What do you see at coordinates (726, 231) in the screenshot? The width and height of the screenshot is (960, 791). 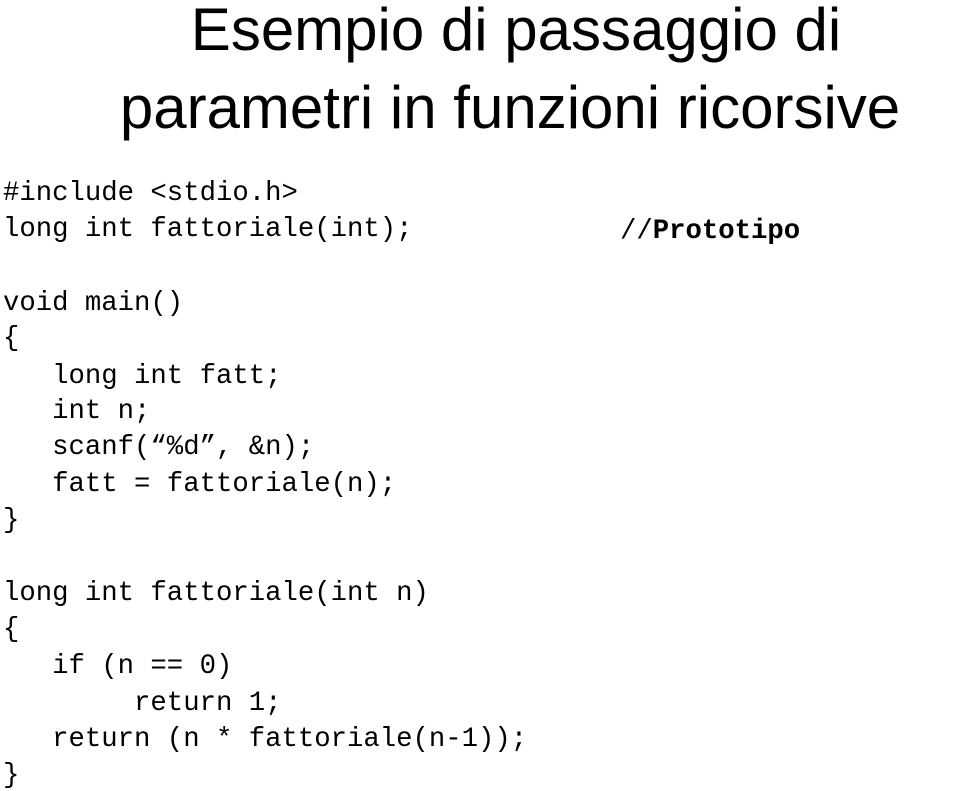 I see `comment-text: Prototipo` at bounding box center [726, 231].